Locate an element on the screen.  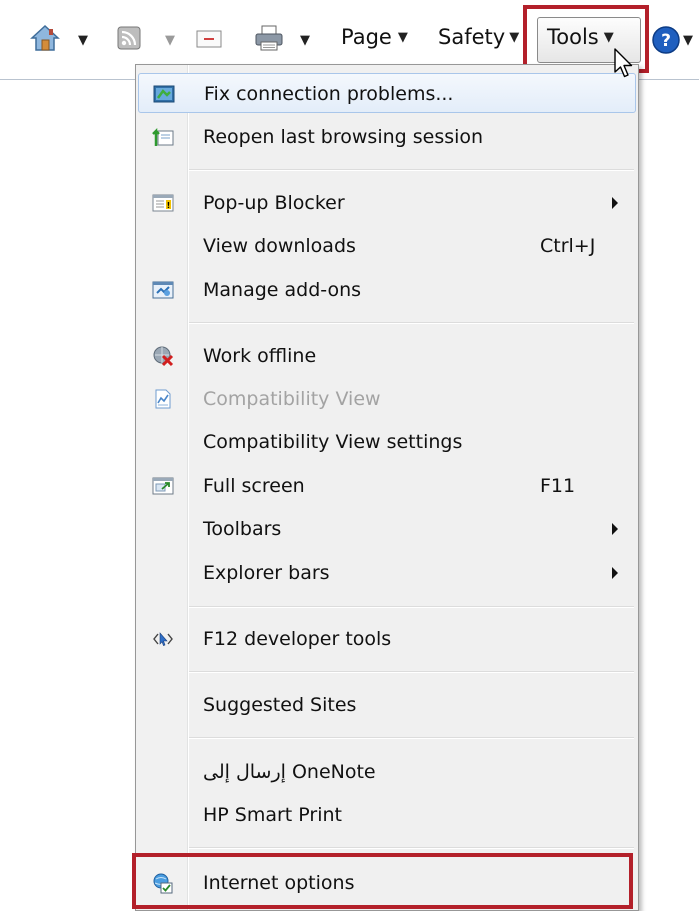
print-dropdown-button: ▼ is located at coordinates (305, 40).